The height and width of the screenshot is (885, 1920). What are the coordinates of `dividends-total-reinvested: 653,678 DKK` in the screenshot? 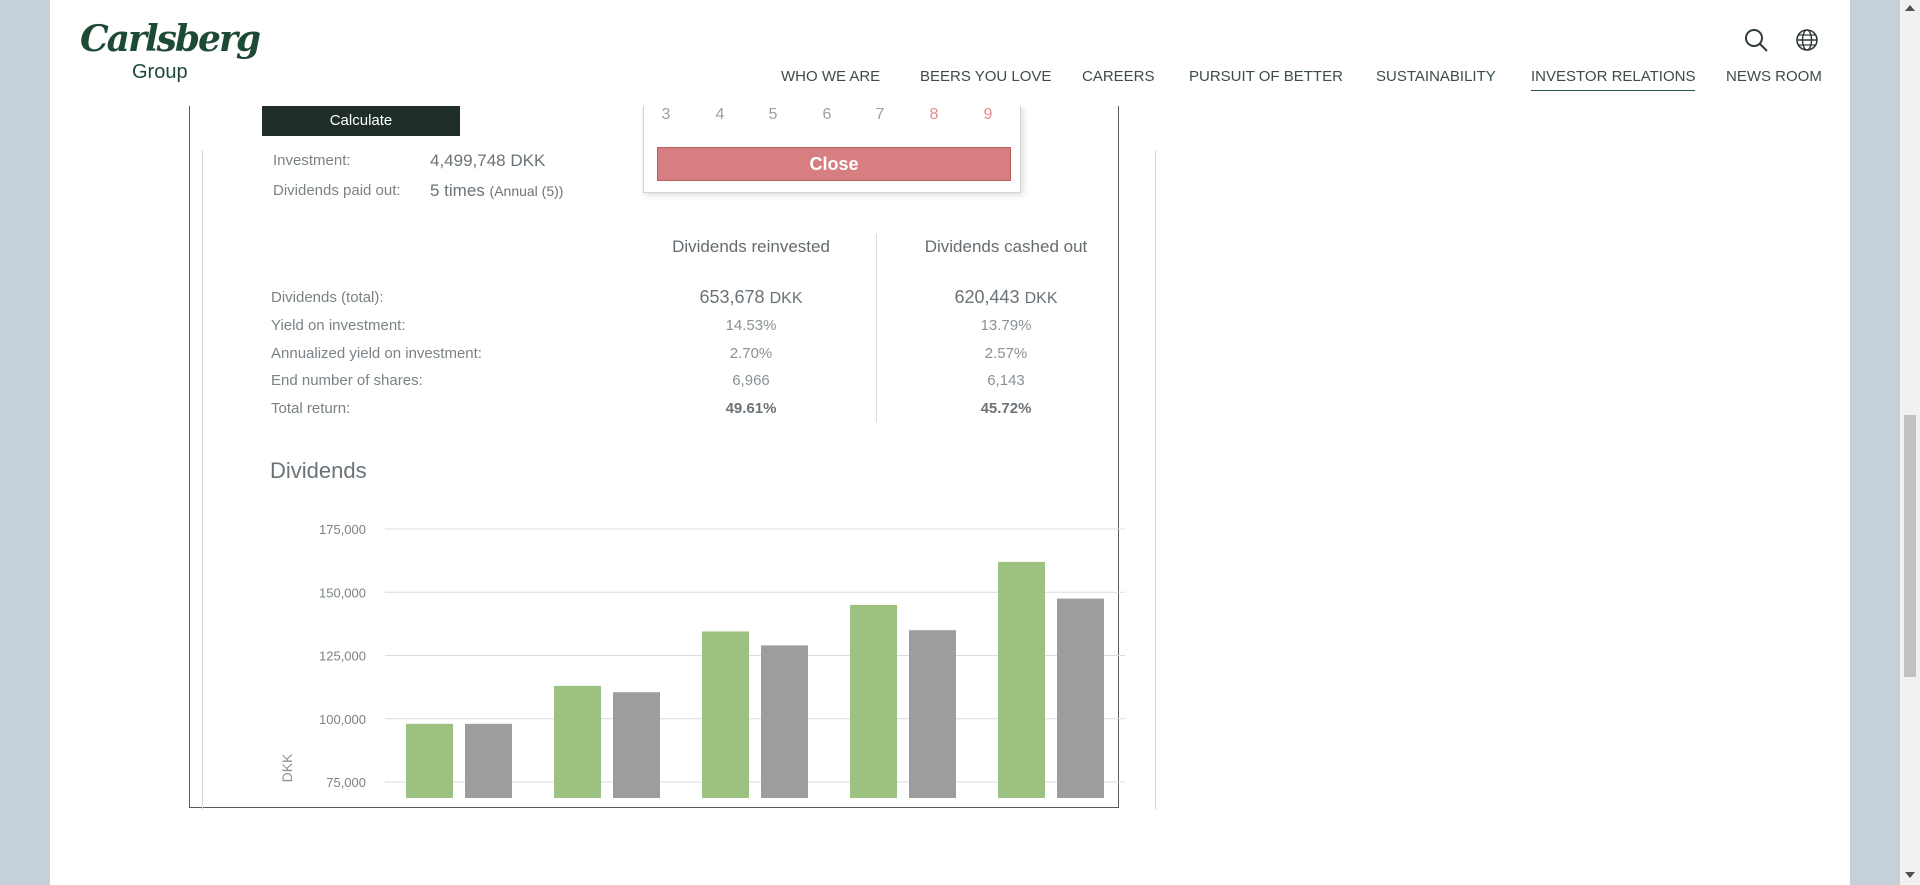 It's located at (751, 297).